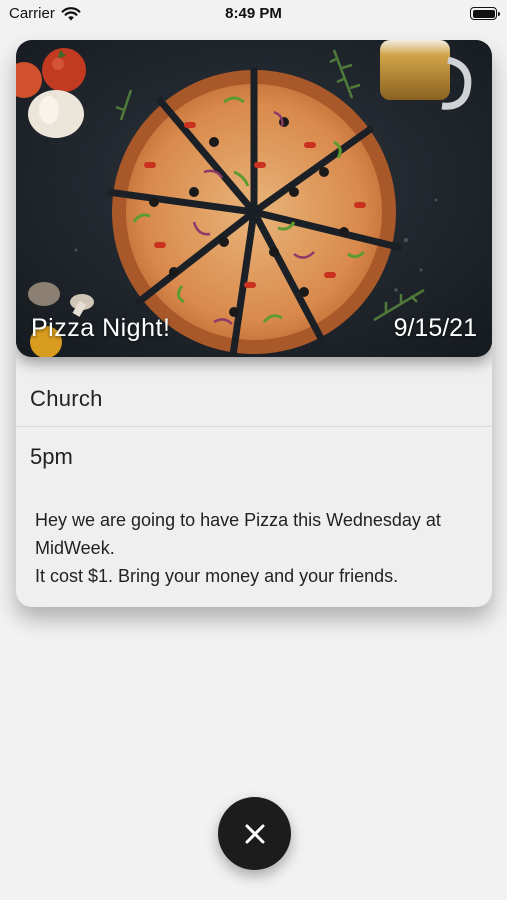 The width and height of the screenshot is (507, 900). What do you see at coordinates (498, 13) in the screenshot?
I see `battery-cap` at bounding box center [498, 13].